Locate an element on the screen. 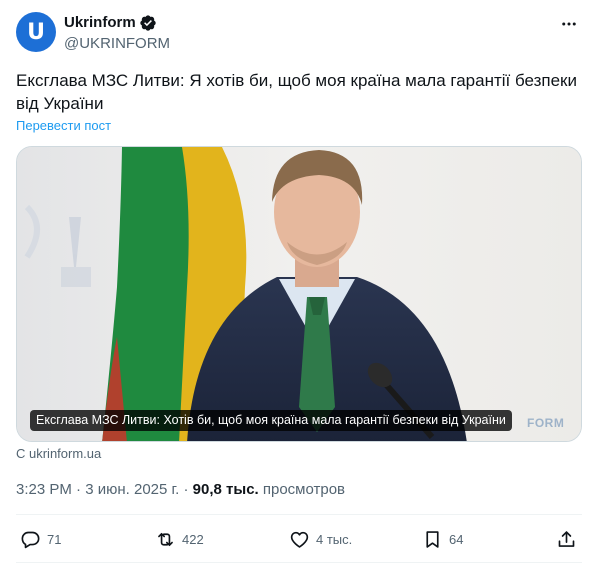  repost-button: 422 is located at coordinates (179, 539).